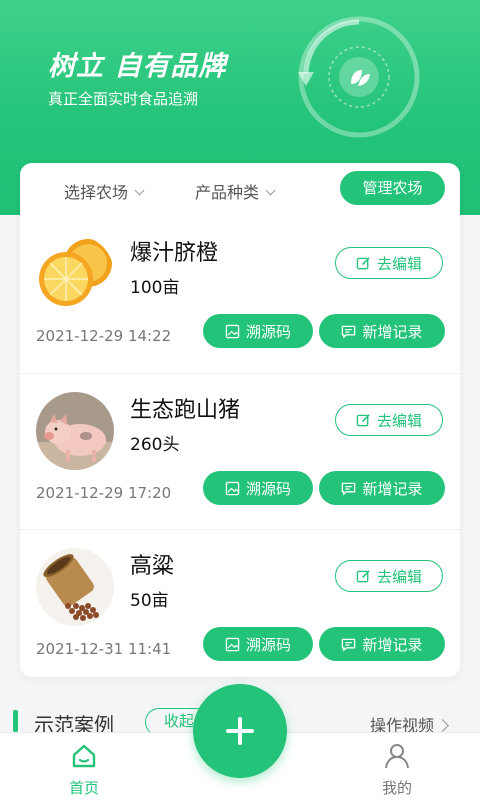 The image size is (480, 801). I want to click on product-name: 生态跑山猪, so click(185, 410).